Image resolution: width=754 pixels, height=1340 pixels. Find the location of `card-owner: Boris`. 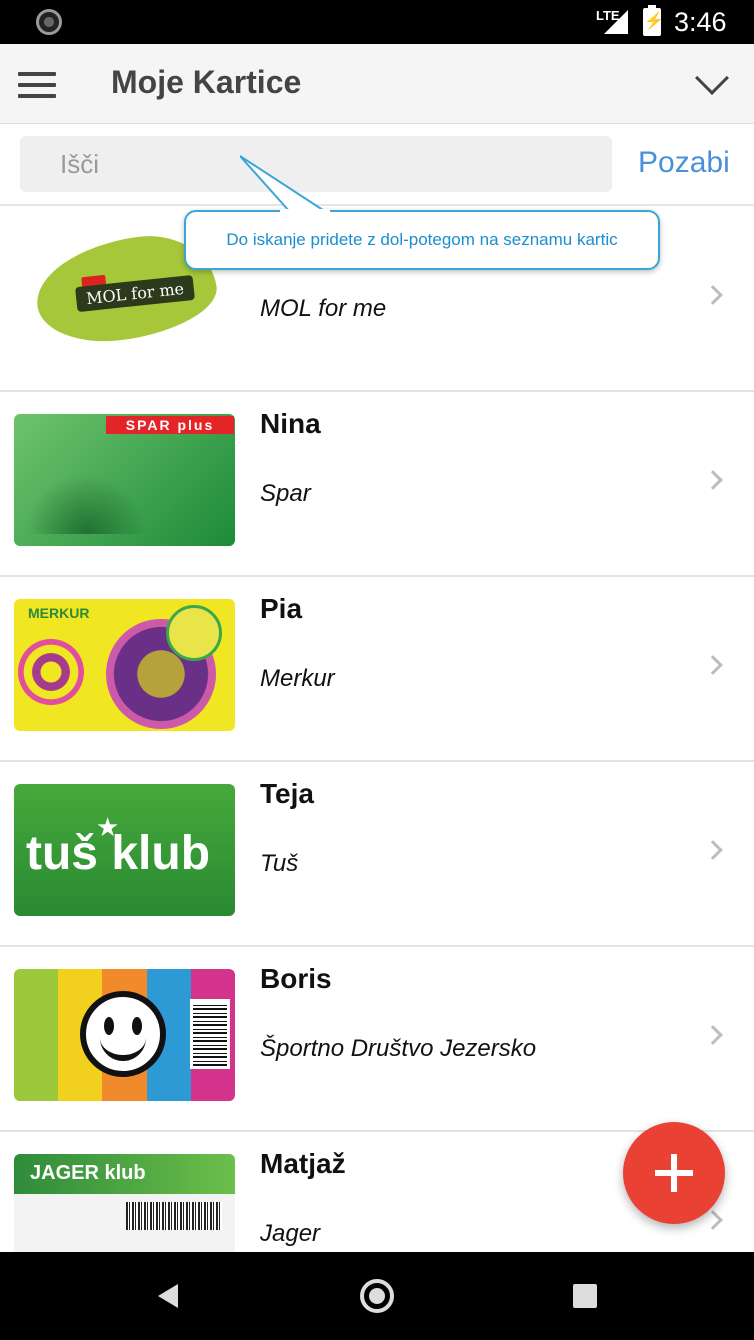

card-owner: Boris is located at coordinates (296, 978).